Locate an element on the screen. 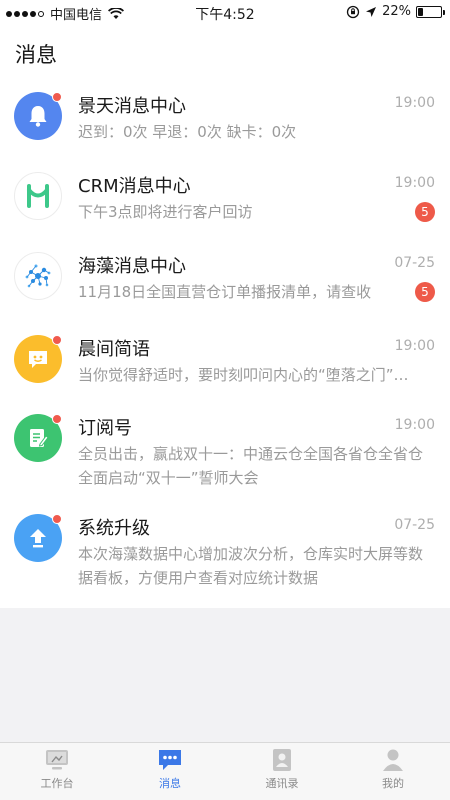  crm-logo-icon is located at coordinates (38, 196).